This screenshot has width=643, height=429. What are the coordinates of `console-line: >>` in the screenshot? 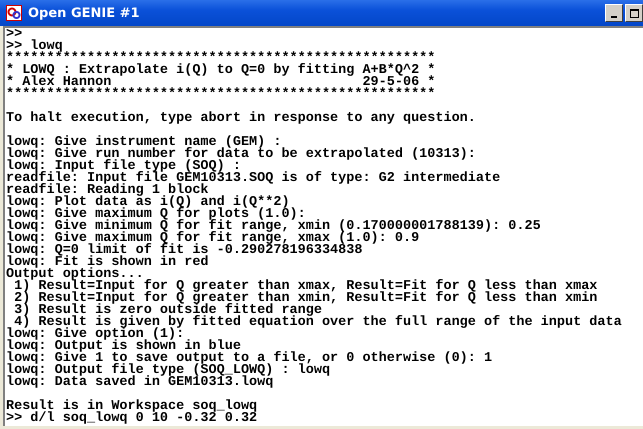 It's located at (14, 35).